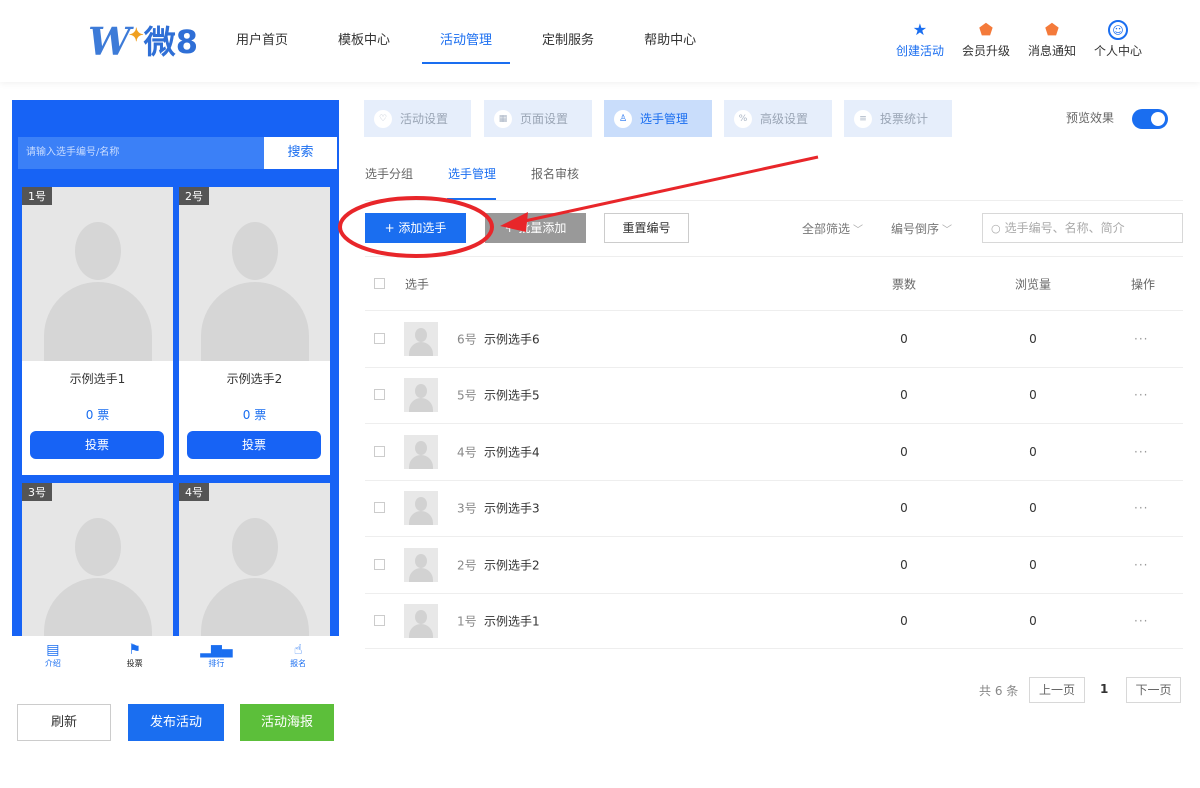  What do you see at coordinates (389, 173) in the screenshot?
I see `subtab-player-groups: 选手分组` at bounding box center [389, 173].